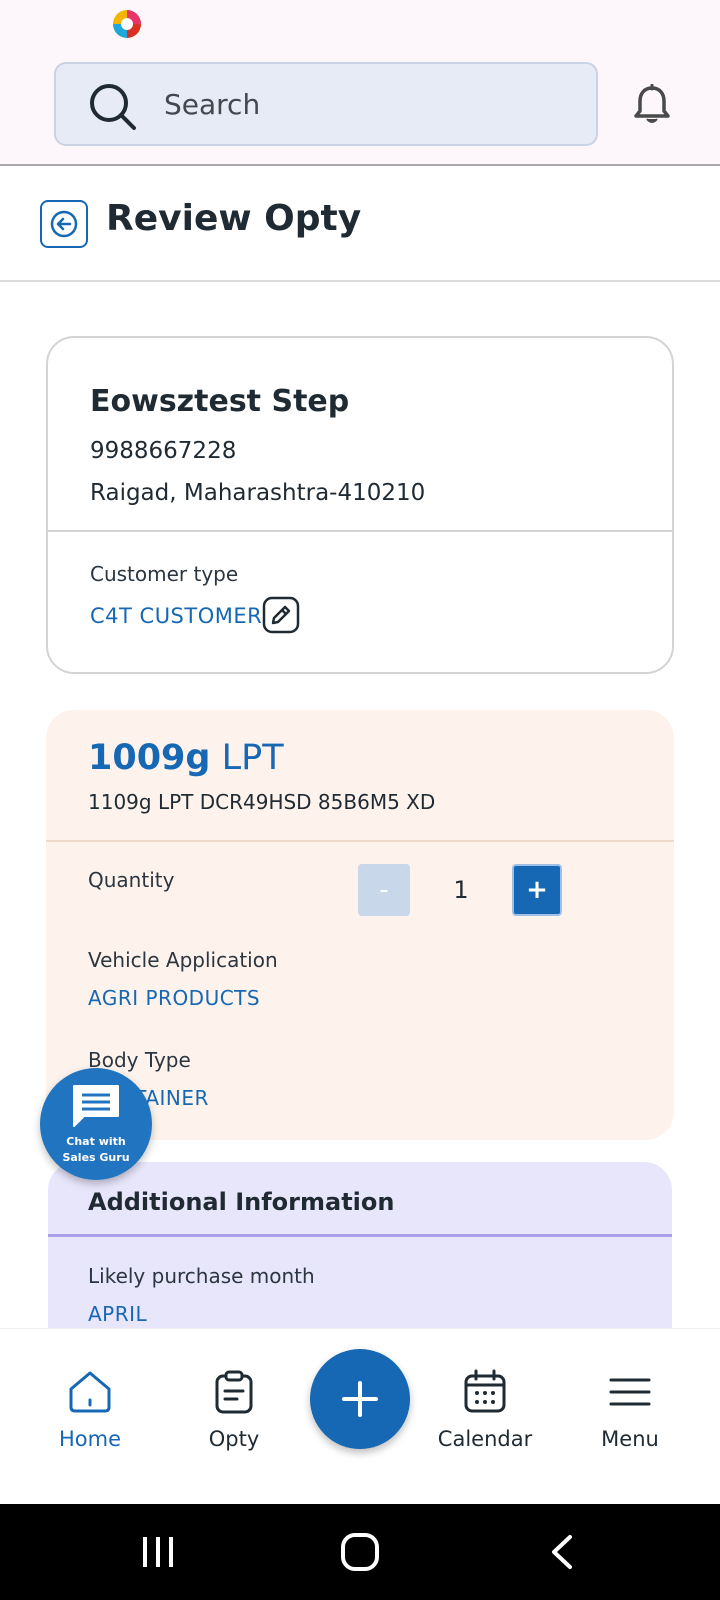 This screenshot has width=720, height=1600. What do you see at coordinates (562, 1552) in the screenshot?
I see `back-chevron-icon` at bounding box center [562, 1552].